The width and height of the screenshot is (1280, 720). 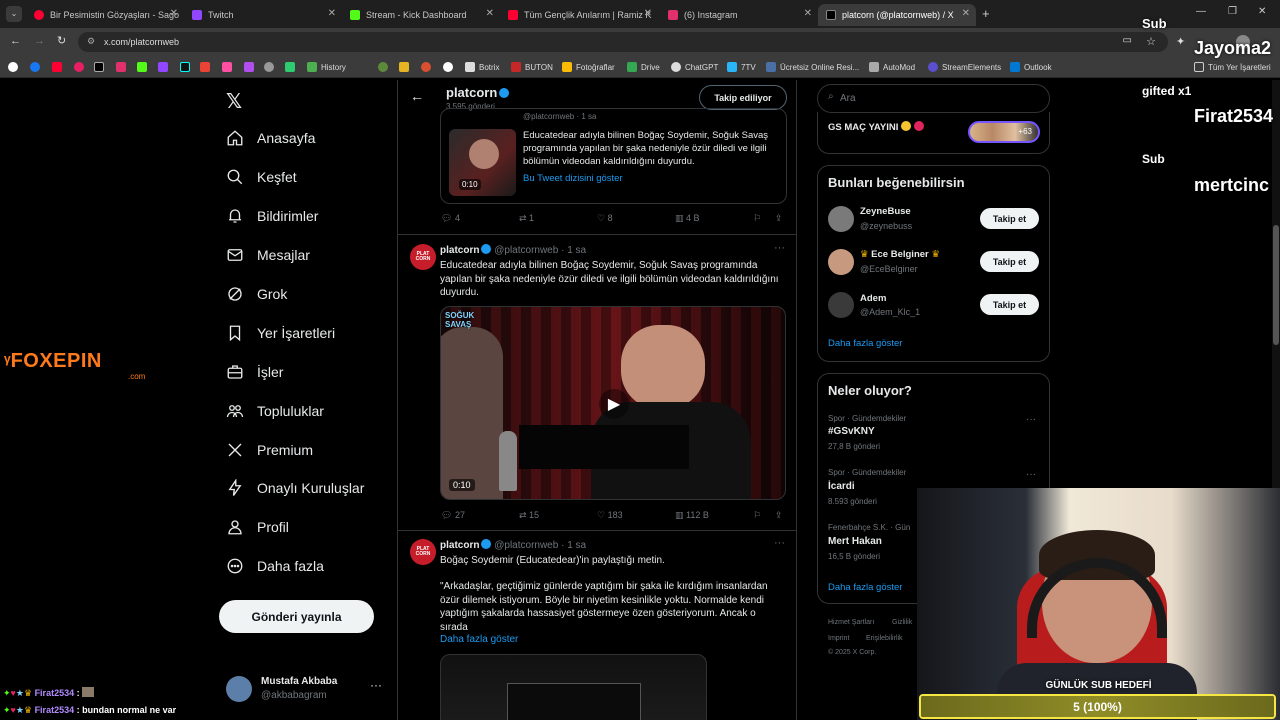 I want to click on bookmark-kick, so click(x=144, y=67).